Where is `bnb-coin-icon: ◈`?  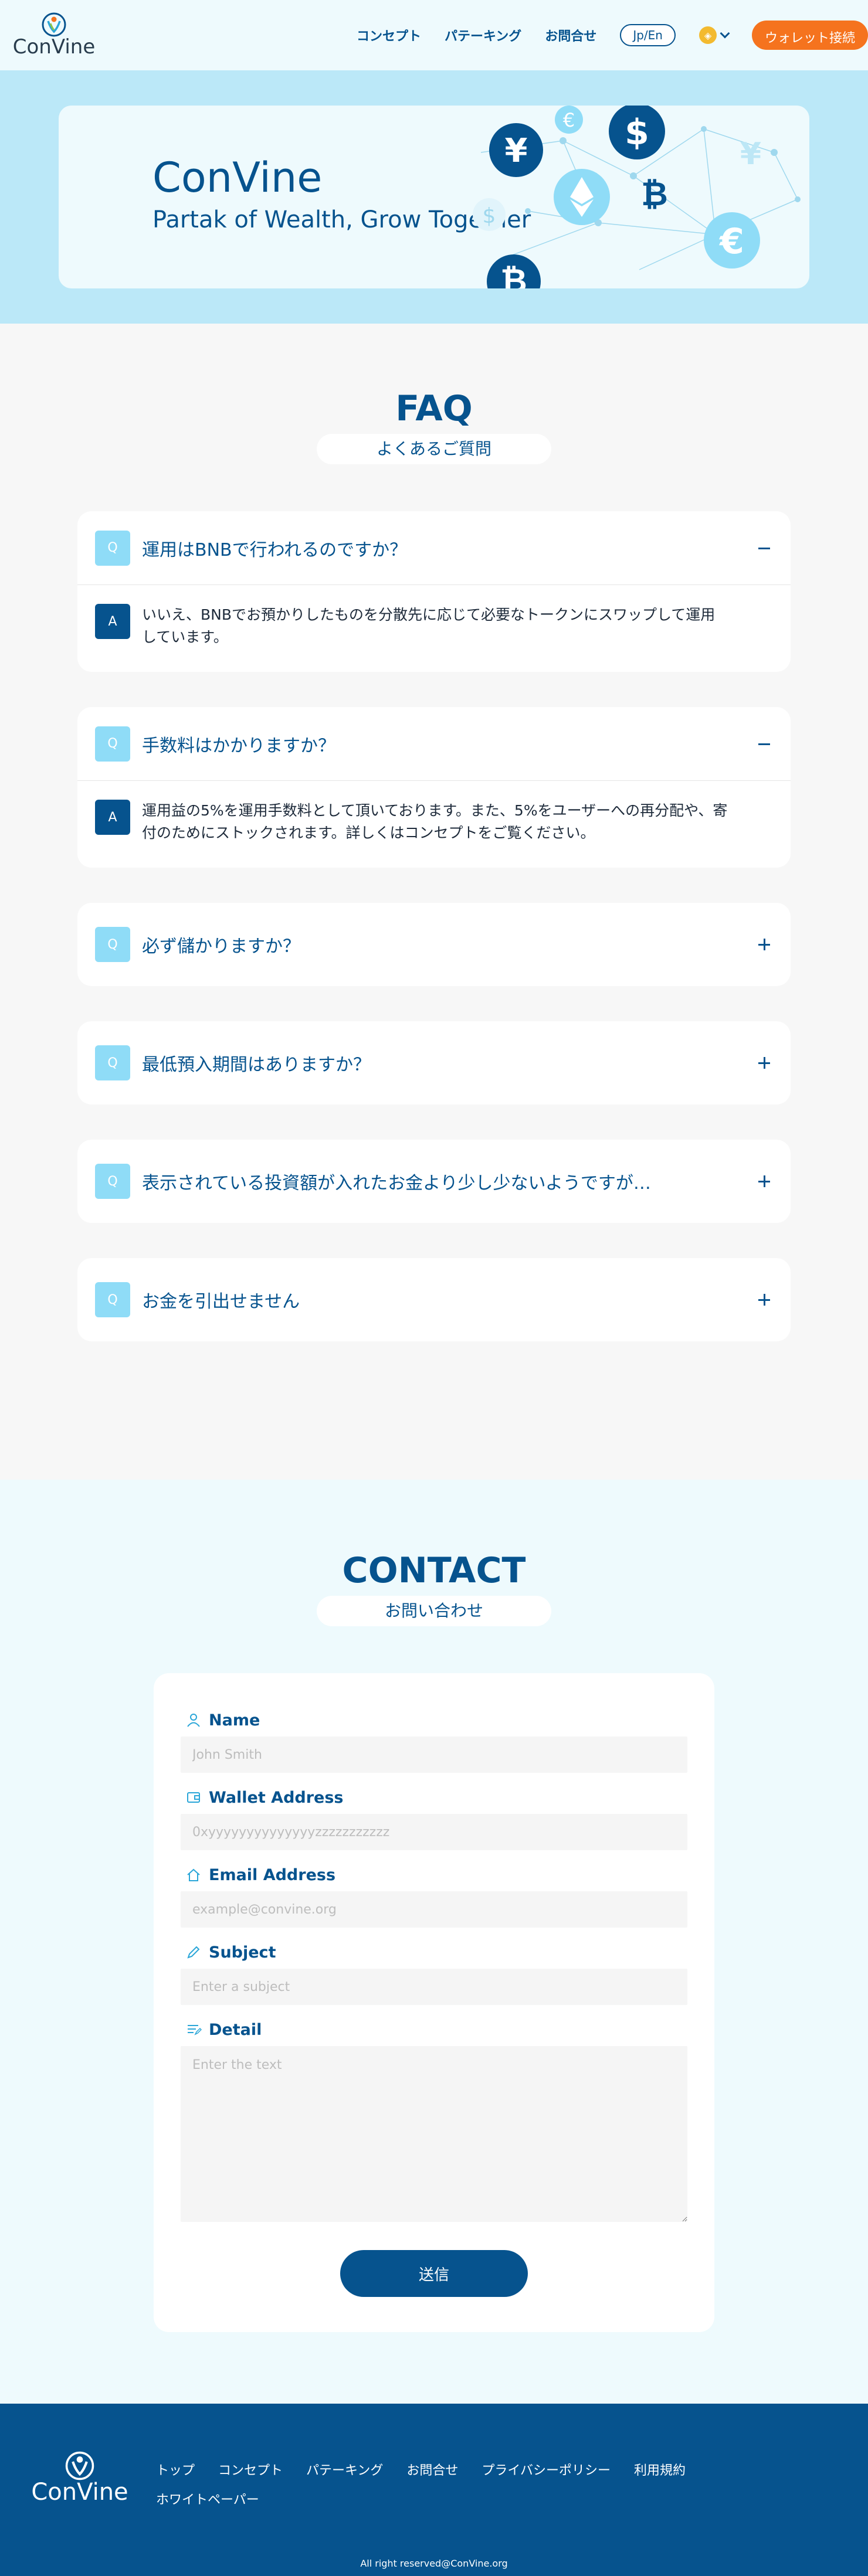
bnb-coin-icon: ◈ is located at coordinates (708, 35).